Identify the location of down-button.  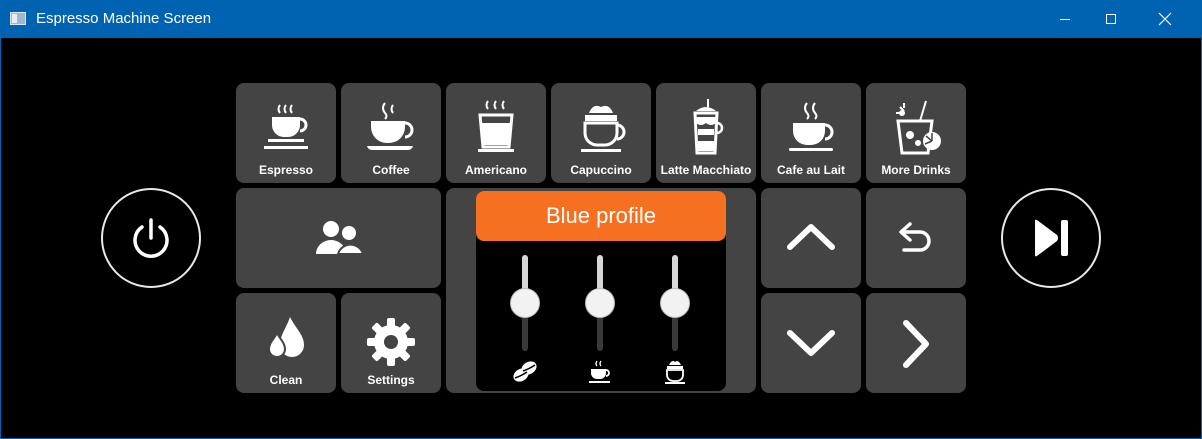
(811, 343).